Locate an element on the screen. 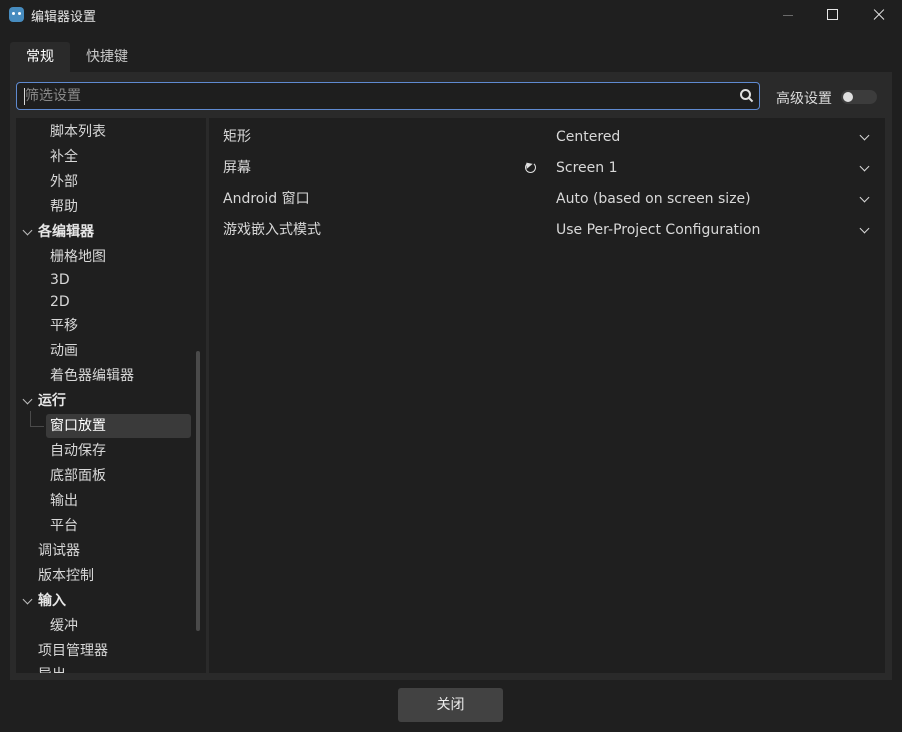 The height and width of the screenshot is (732, 902). close-button: 关闭 is located at coordinates (450, 705).